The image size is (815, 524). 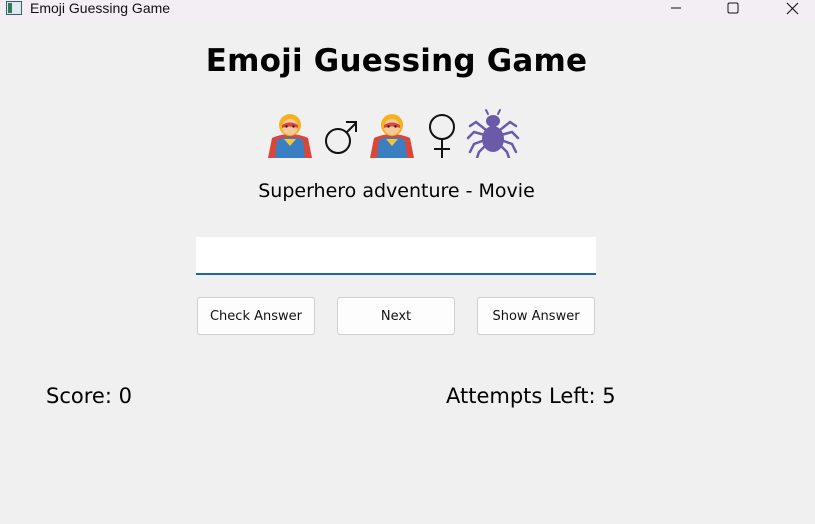 I want to click on female-sign-icon, so click(x=442, y=136).